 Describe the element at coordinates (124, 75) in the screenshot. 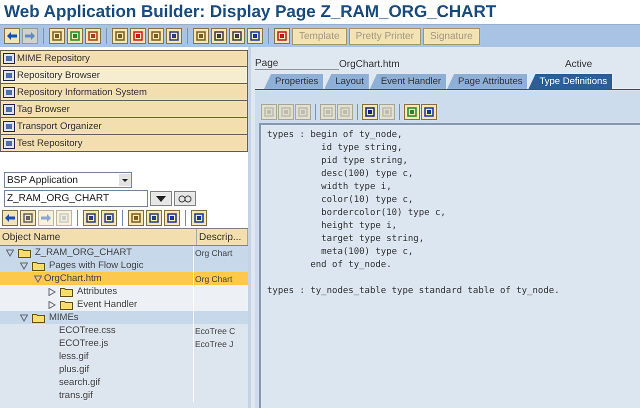

I see `navigator-item: Repository Browser` at that location.